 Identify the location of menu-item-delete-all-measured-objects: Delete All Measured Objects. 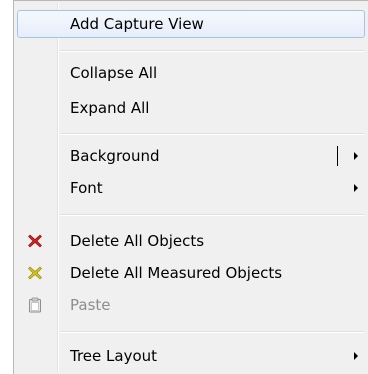
(191, 273).